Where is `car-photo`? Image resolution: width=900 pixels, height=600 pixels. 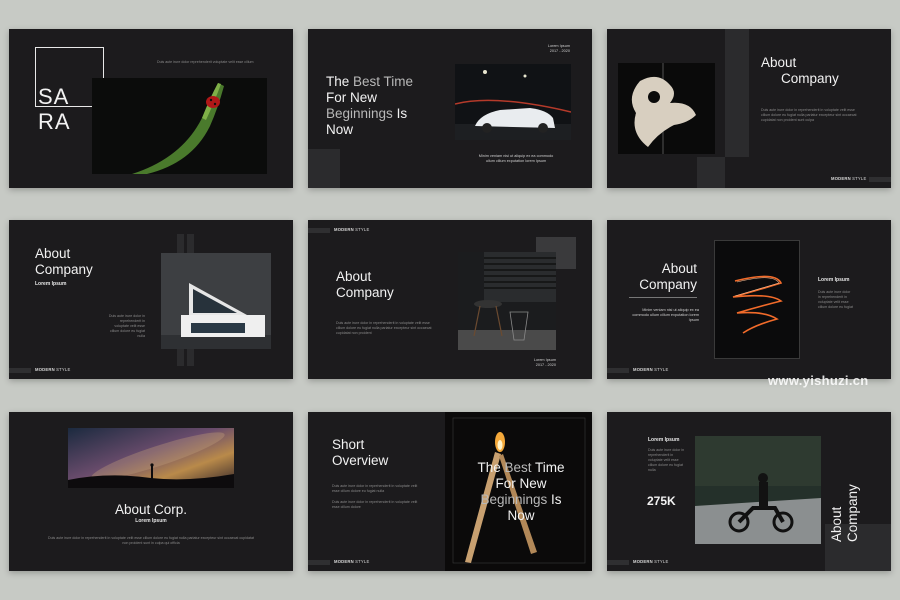 car-photo is located at coordinates (513, 102).